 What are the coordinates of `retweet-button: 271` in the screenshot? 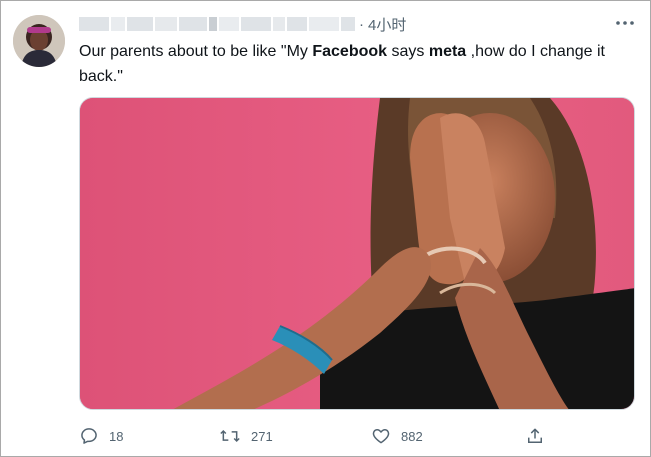 It's located at (246, 436).